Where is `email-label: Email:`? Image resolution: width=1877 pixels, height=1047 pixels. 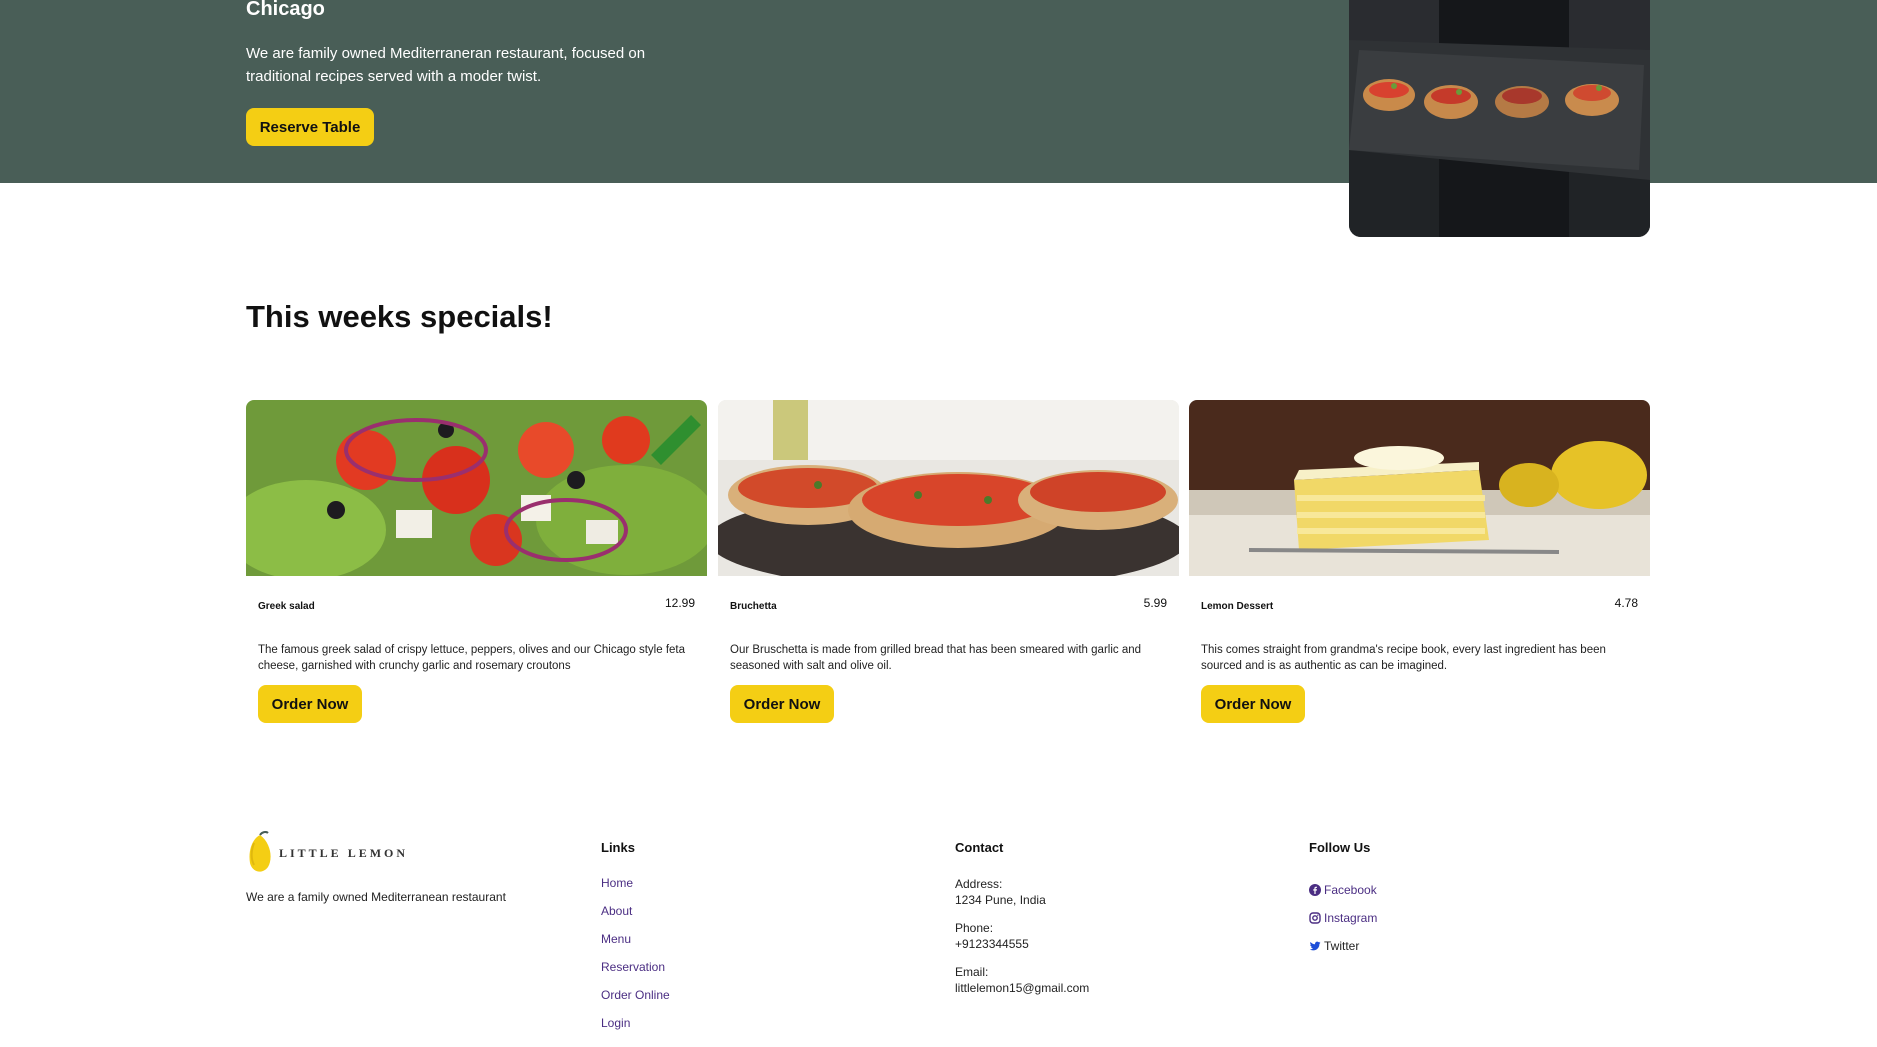
email-label: Email: is located at coordinates (972, 972).